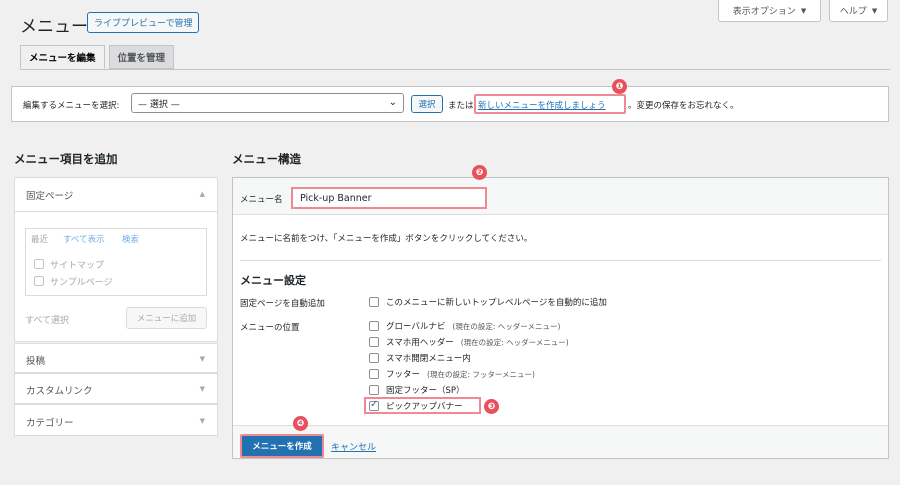  What do you see at coordinates (764, 12) in the screenshot?
I see `screen-options-label: 表示オプション` at bounding box center [764, 12].